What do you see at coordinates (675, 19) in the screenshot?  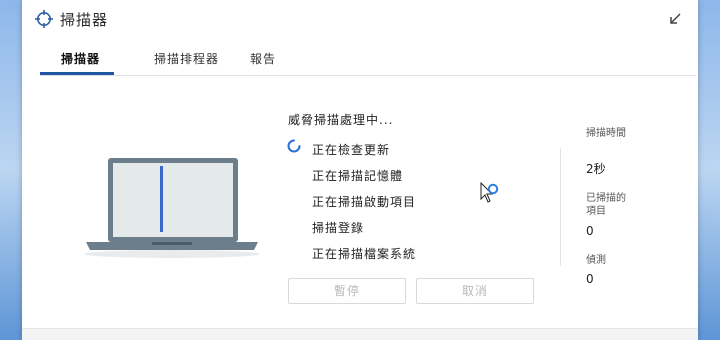 I see `arrow-collapse-icon` at bounding box center [675, 19].